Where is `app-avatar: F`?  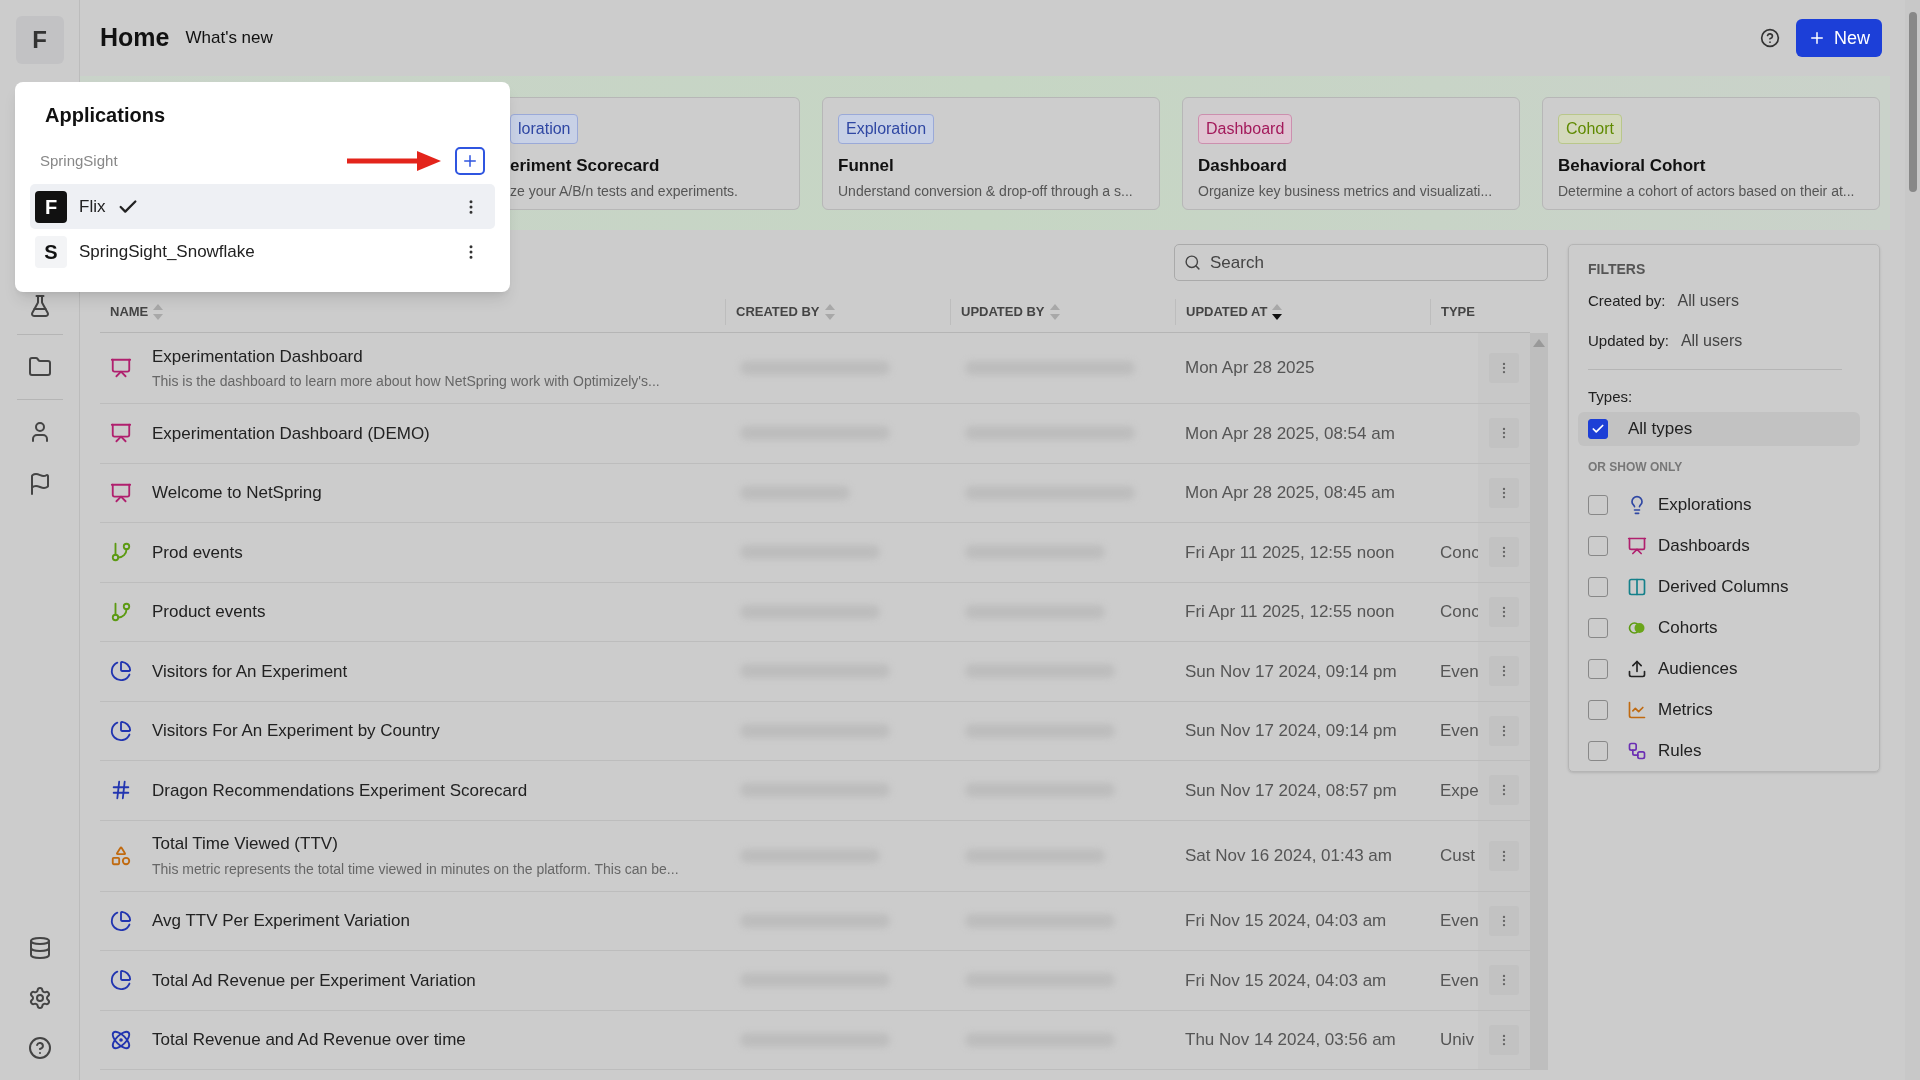 app-avatar: F is located at coordinates (51, 206).